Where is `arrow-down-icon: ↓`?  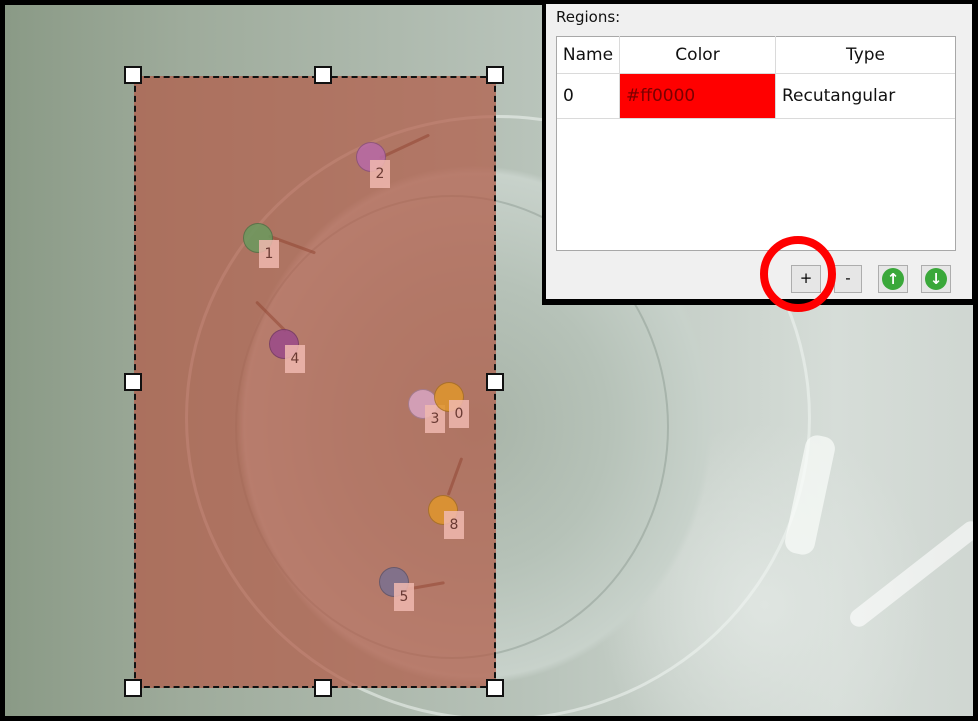 arrow-down-icon: ↓ is located at coordinates (936, 279).